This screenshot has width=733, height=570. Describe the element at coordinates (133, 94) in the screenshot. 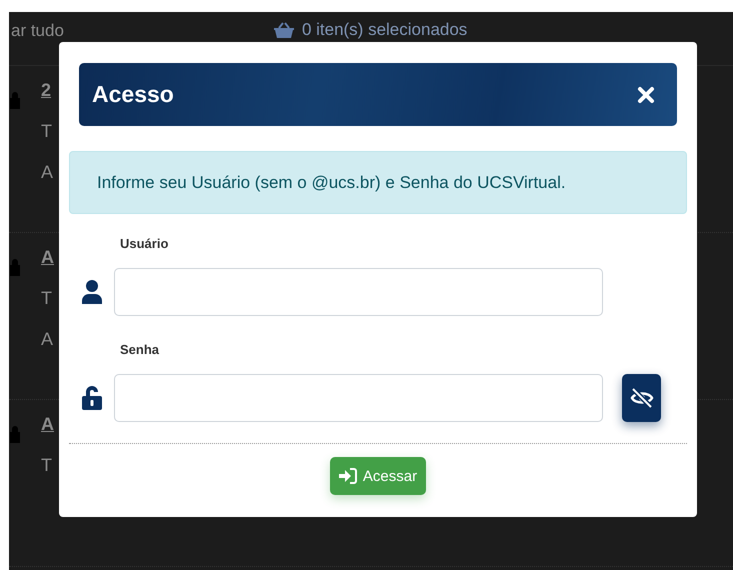

I see `modal-title: Acesso` at that location.